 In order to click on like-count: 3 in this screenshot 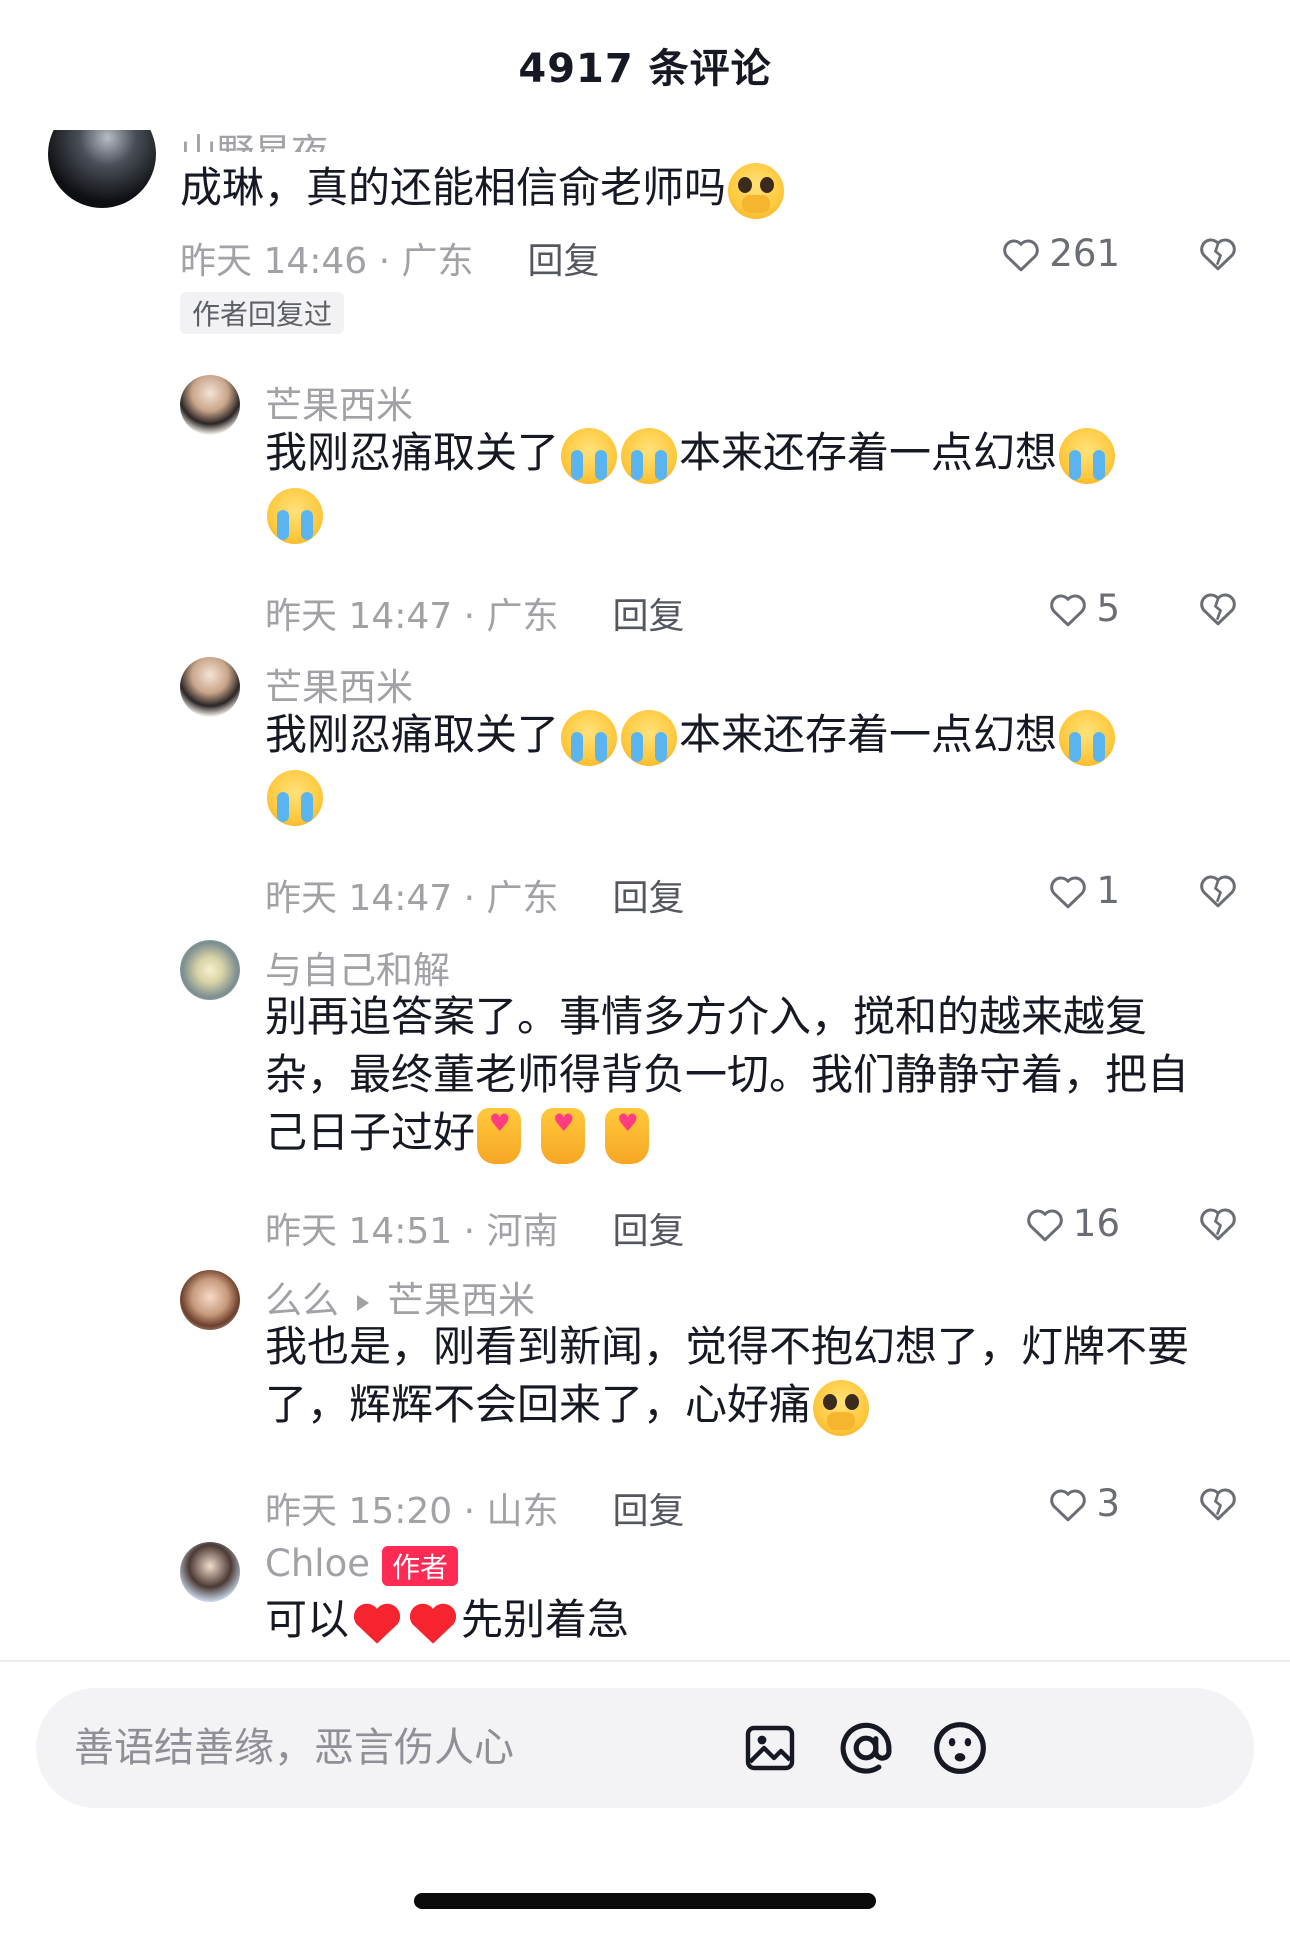, I will do `click(1108, 1503)`.